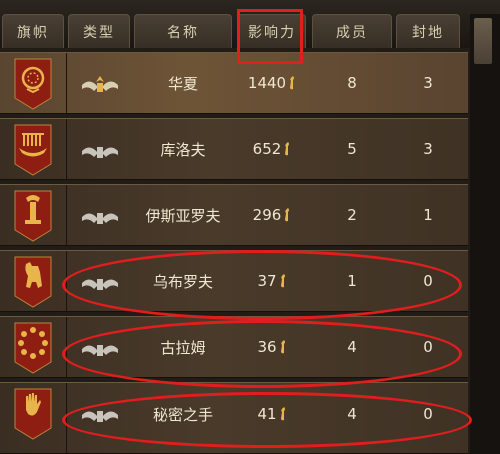 The image size is (500, 454). Describe the element at coordinates (267, 83) in the screenshot. I see `influence-value: 1440` at that location.